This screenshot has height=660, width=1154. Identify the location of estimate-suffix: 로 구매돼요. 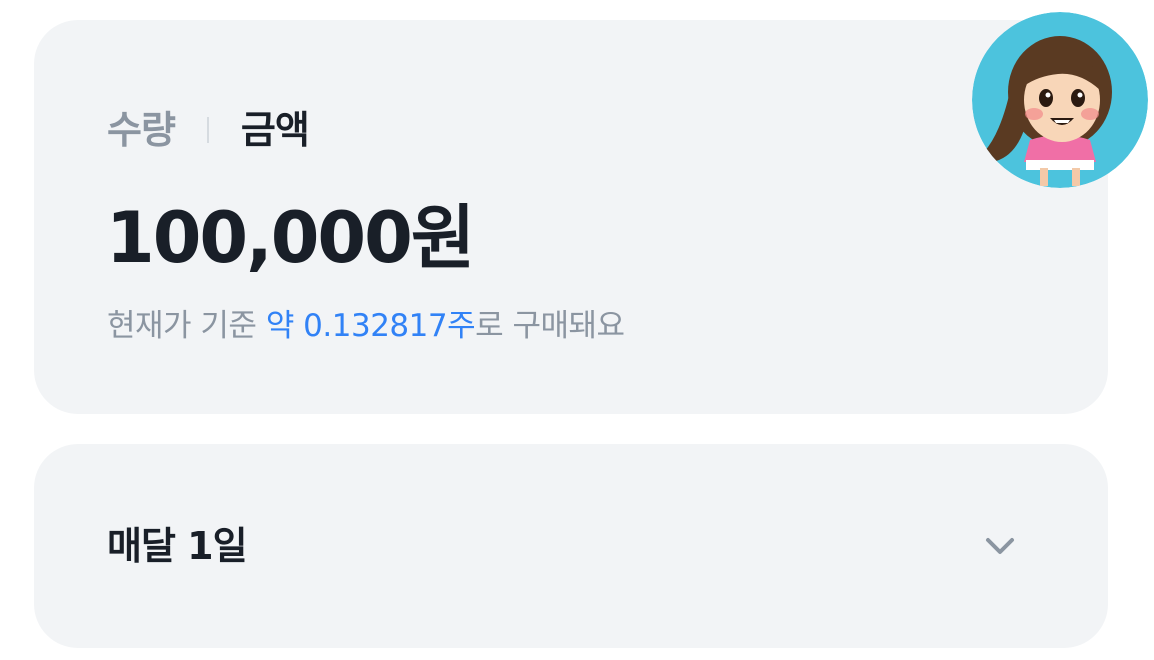
(550, 326).